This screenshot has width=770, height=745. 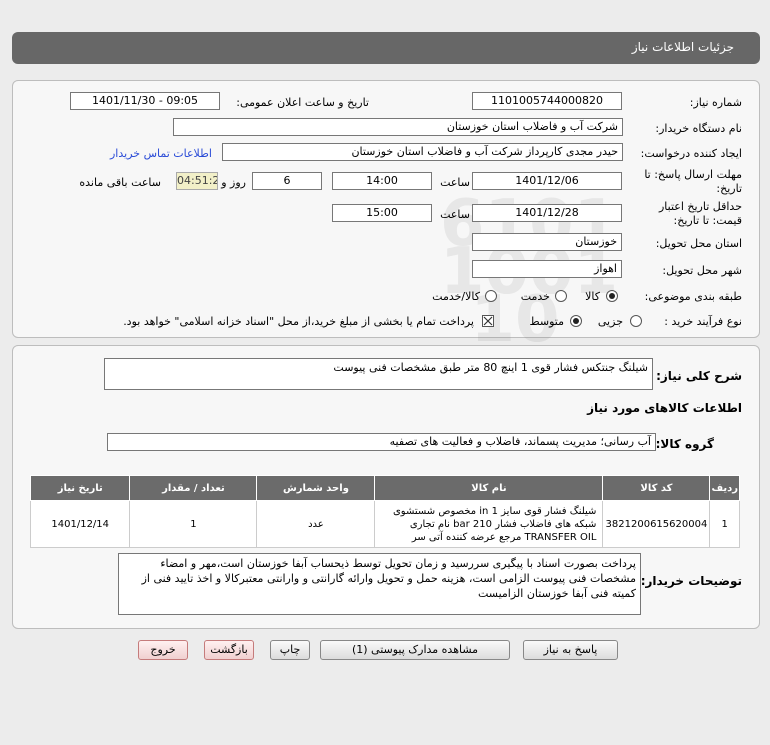 I want to click on validity-hour-label: ساعت, so click(x=455, y=214).